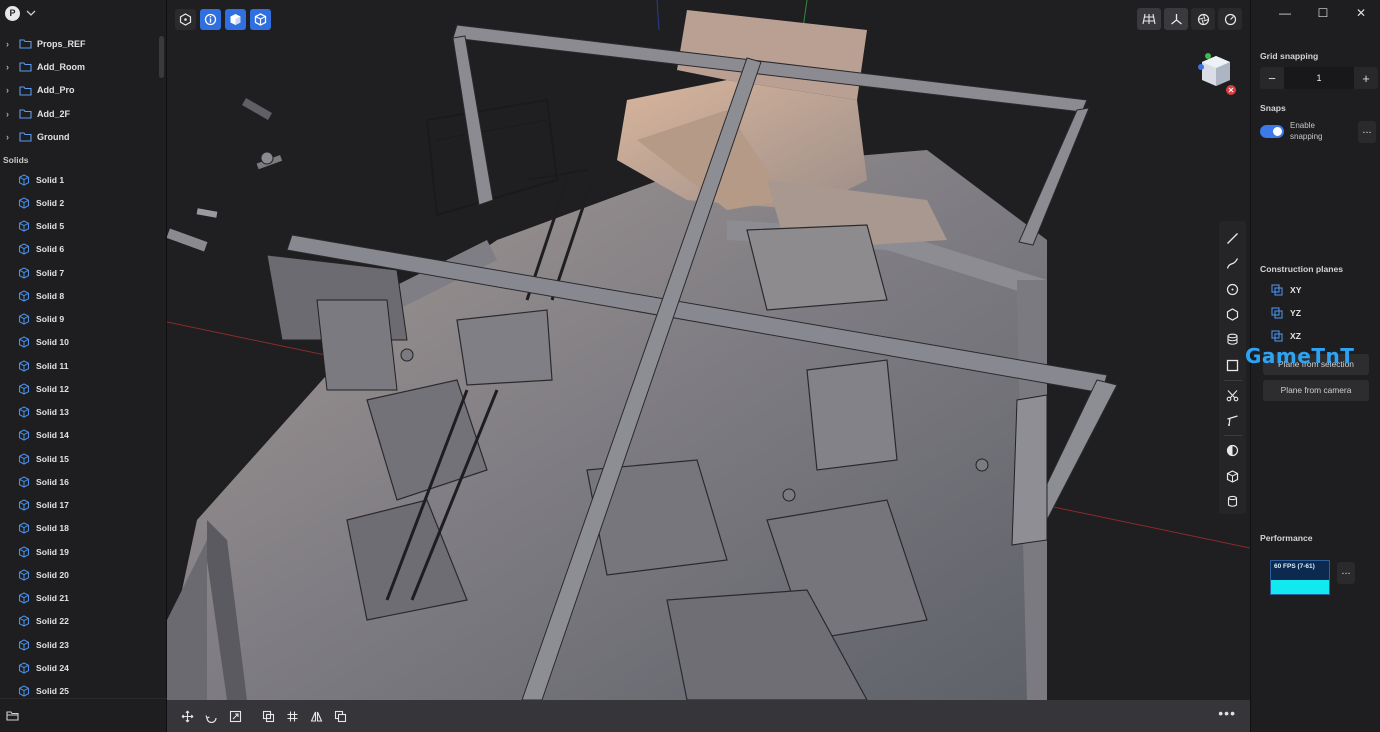 Image resolution: width=1380 pixels, height=732 pixels. What do you see at coordinates (1361, 13) in the screenshot?
I see `close-button: ✕` at bounding box center [1361, 13].